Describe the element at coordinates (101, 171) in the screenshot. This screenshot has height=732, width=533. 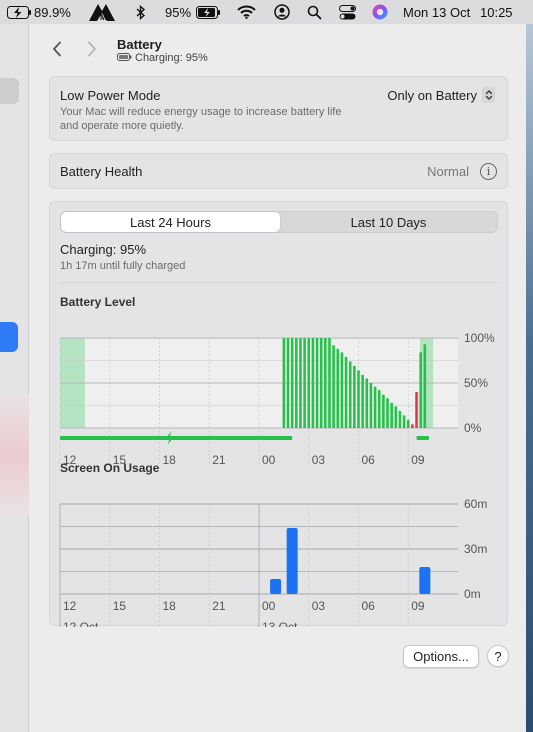
I see `battery-health-label: Battery Health` at that location.